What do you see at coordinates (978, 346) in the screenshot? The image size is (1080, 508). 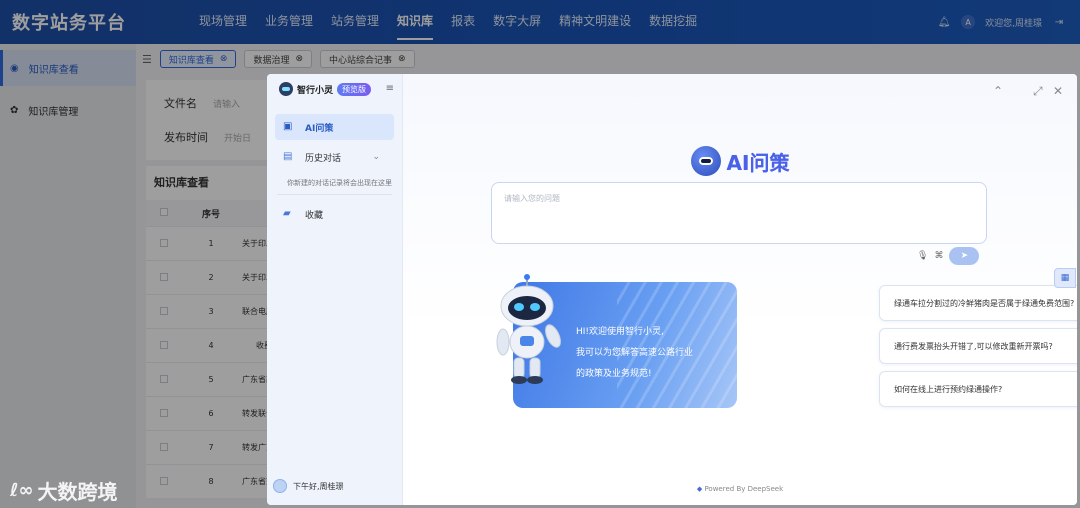 I see `suggested-question: 通行费发票抬头开错了,可以修改重新开票吗?` at bounding box center [978, 346].